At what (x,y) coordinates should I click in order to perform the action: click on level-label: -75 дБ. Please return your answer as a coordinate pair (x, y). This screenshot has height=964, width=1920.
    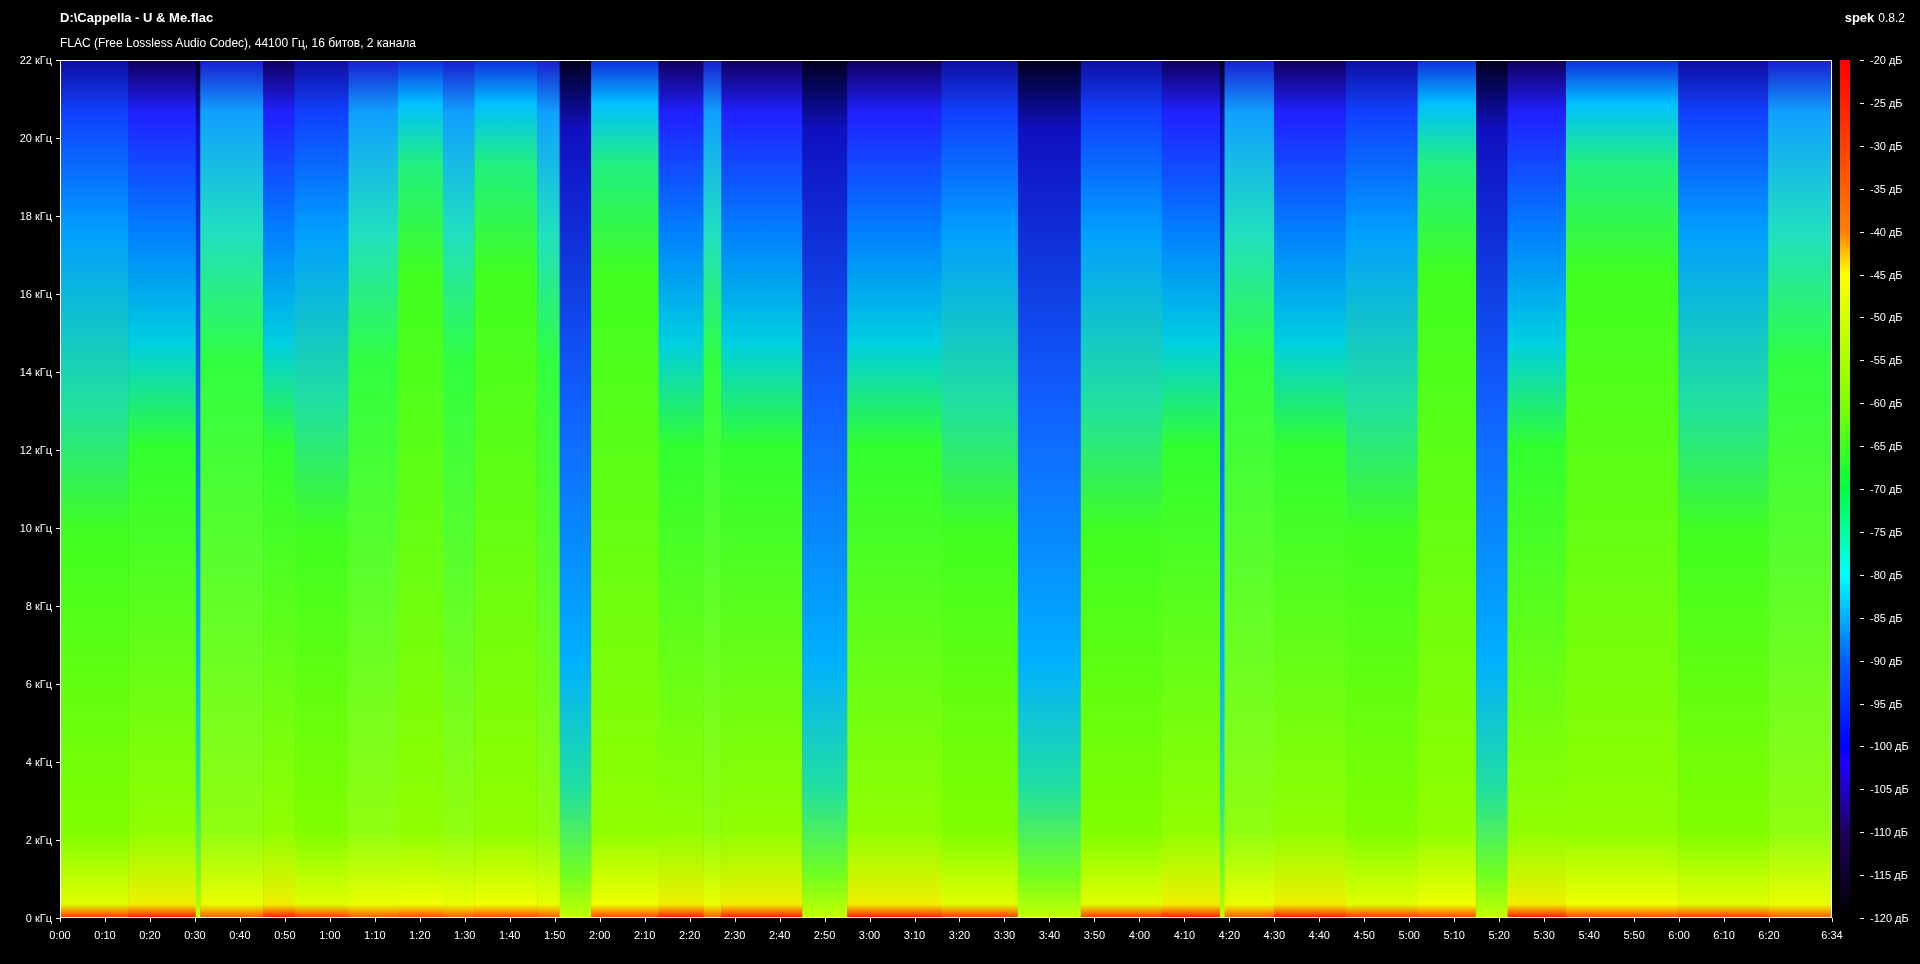
    Looking at the image, I should click on (1886, 531).